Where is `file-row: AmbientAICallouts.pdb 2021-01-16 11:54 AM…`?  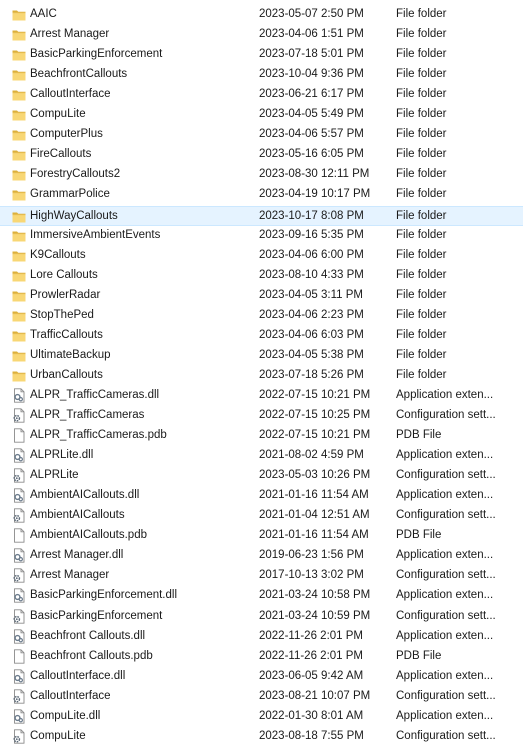 file-row: AmbientAICallouts.pdb 2021-01-16 11:54 AM… is located at coordinates (261, 536).